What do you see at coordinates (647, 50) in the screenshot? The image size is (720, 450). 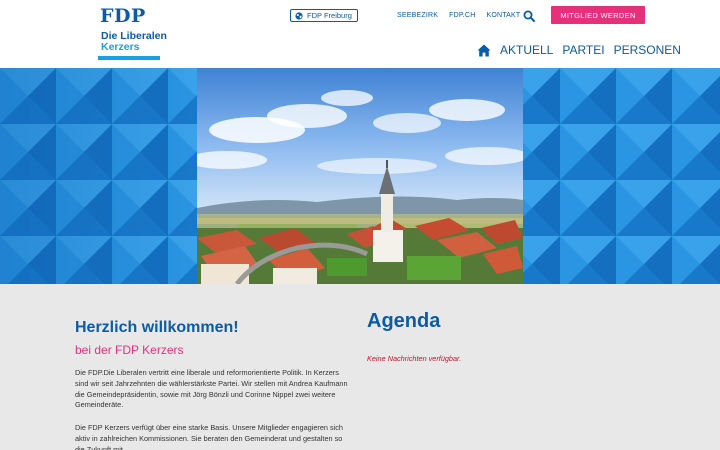 I see `nav-personen: PERSONEN` at bounding box center [647, 50].